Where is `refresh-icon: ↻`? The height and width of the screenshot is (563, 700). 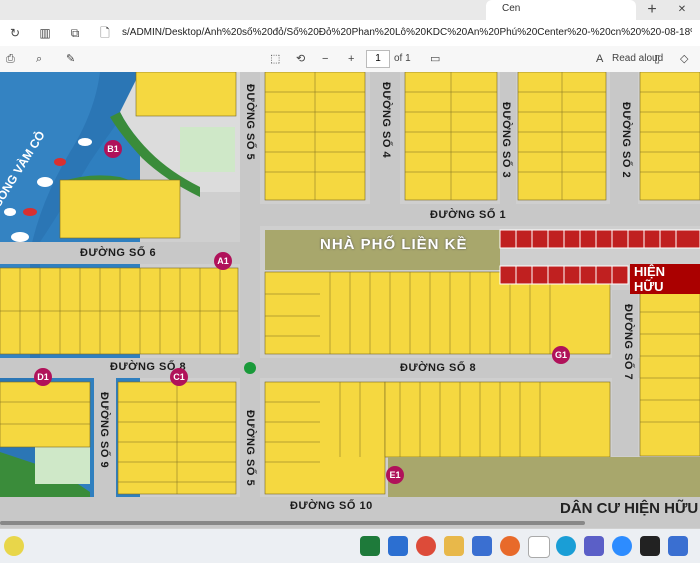
refresh-icon: ↻ is located at coordinates (15, 33).